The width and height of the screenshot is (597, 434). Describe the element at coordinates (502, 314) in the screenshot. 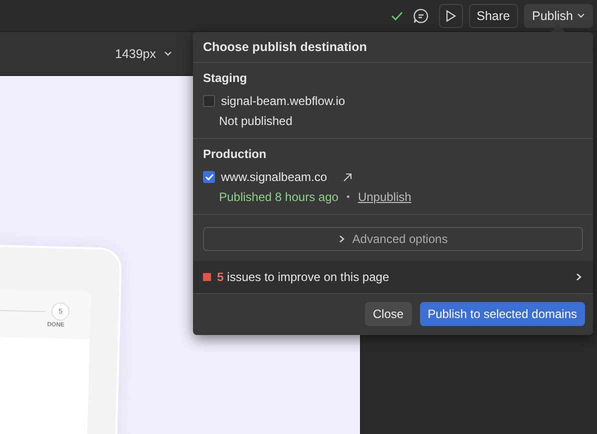

I see `publish-selected-button: Publish to selected domains` at that location.